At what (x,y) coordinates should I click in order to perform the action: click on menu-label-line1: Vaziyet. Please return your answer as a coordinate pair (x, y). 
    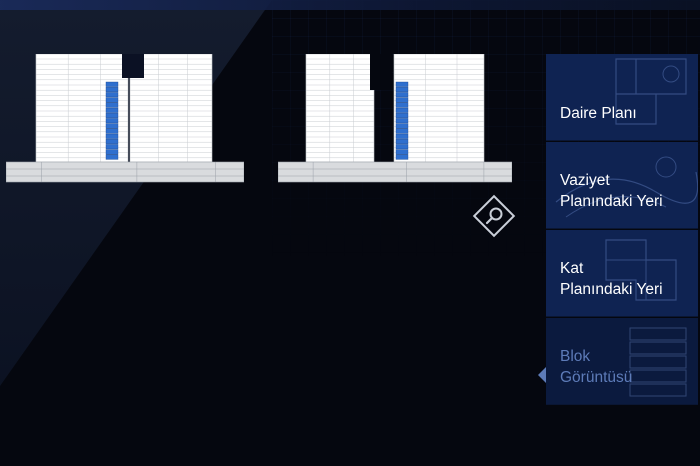
    Looking at the image, I should click on (585, 180).